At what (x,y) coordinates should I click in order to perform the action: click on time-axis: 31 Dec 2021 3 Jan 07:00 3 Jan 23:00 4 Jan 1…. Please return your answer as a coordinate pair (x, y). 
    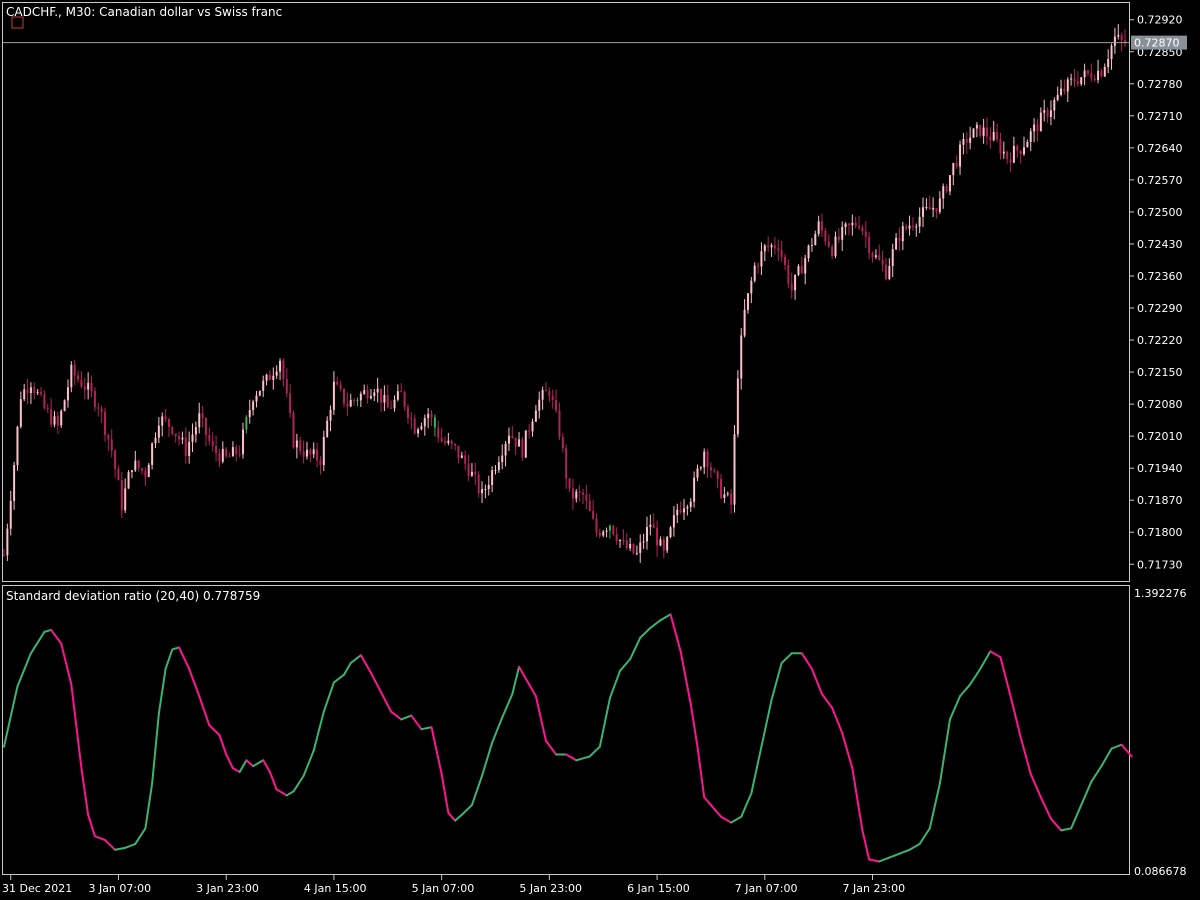
    Looking at the image, I should click on (453, 885).